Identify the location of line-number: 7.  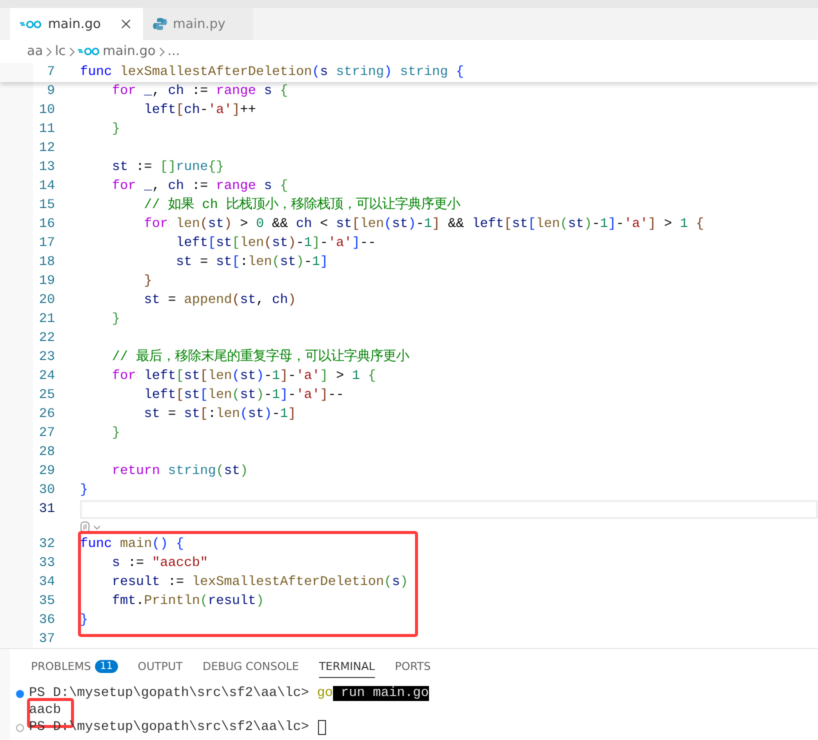
(50, 72).